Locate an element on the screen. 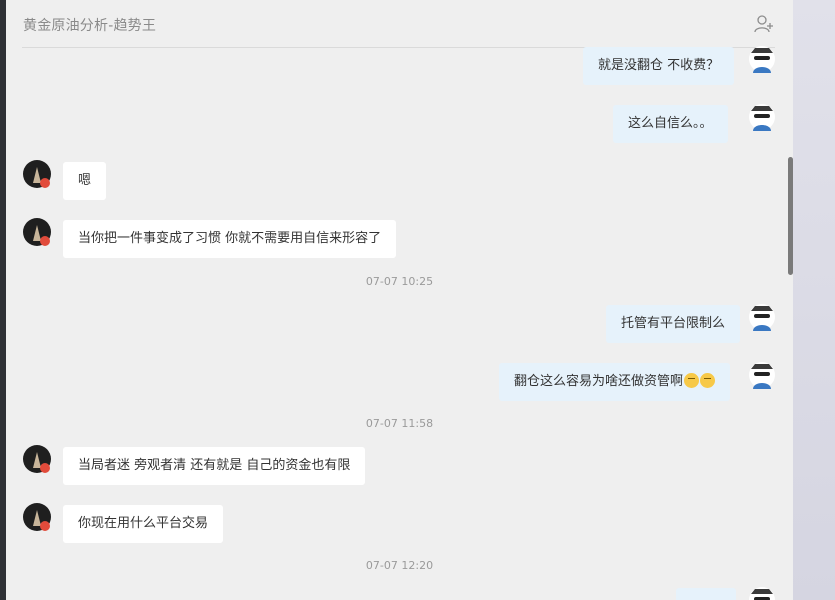  chat-title: 黄金原油分析-趋势王 is located at coordinates (90, 26).